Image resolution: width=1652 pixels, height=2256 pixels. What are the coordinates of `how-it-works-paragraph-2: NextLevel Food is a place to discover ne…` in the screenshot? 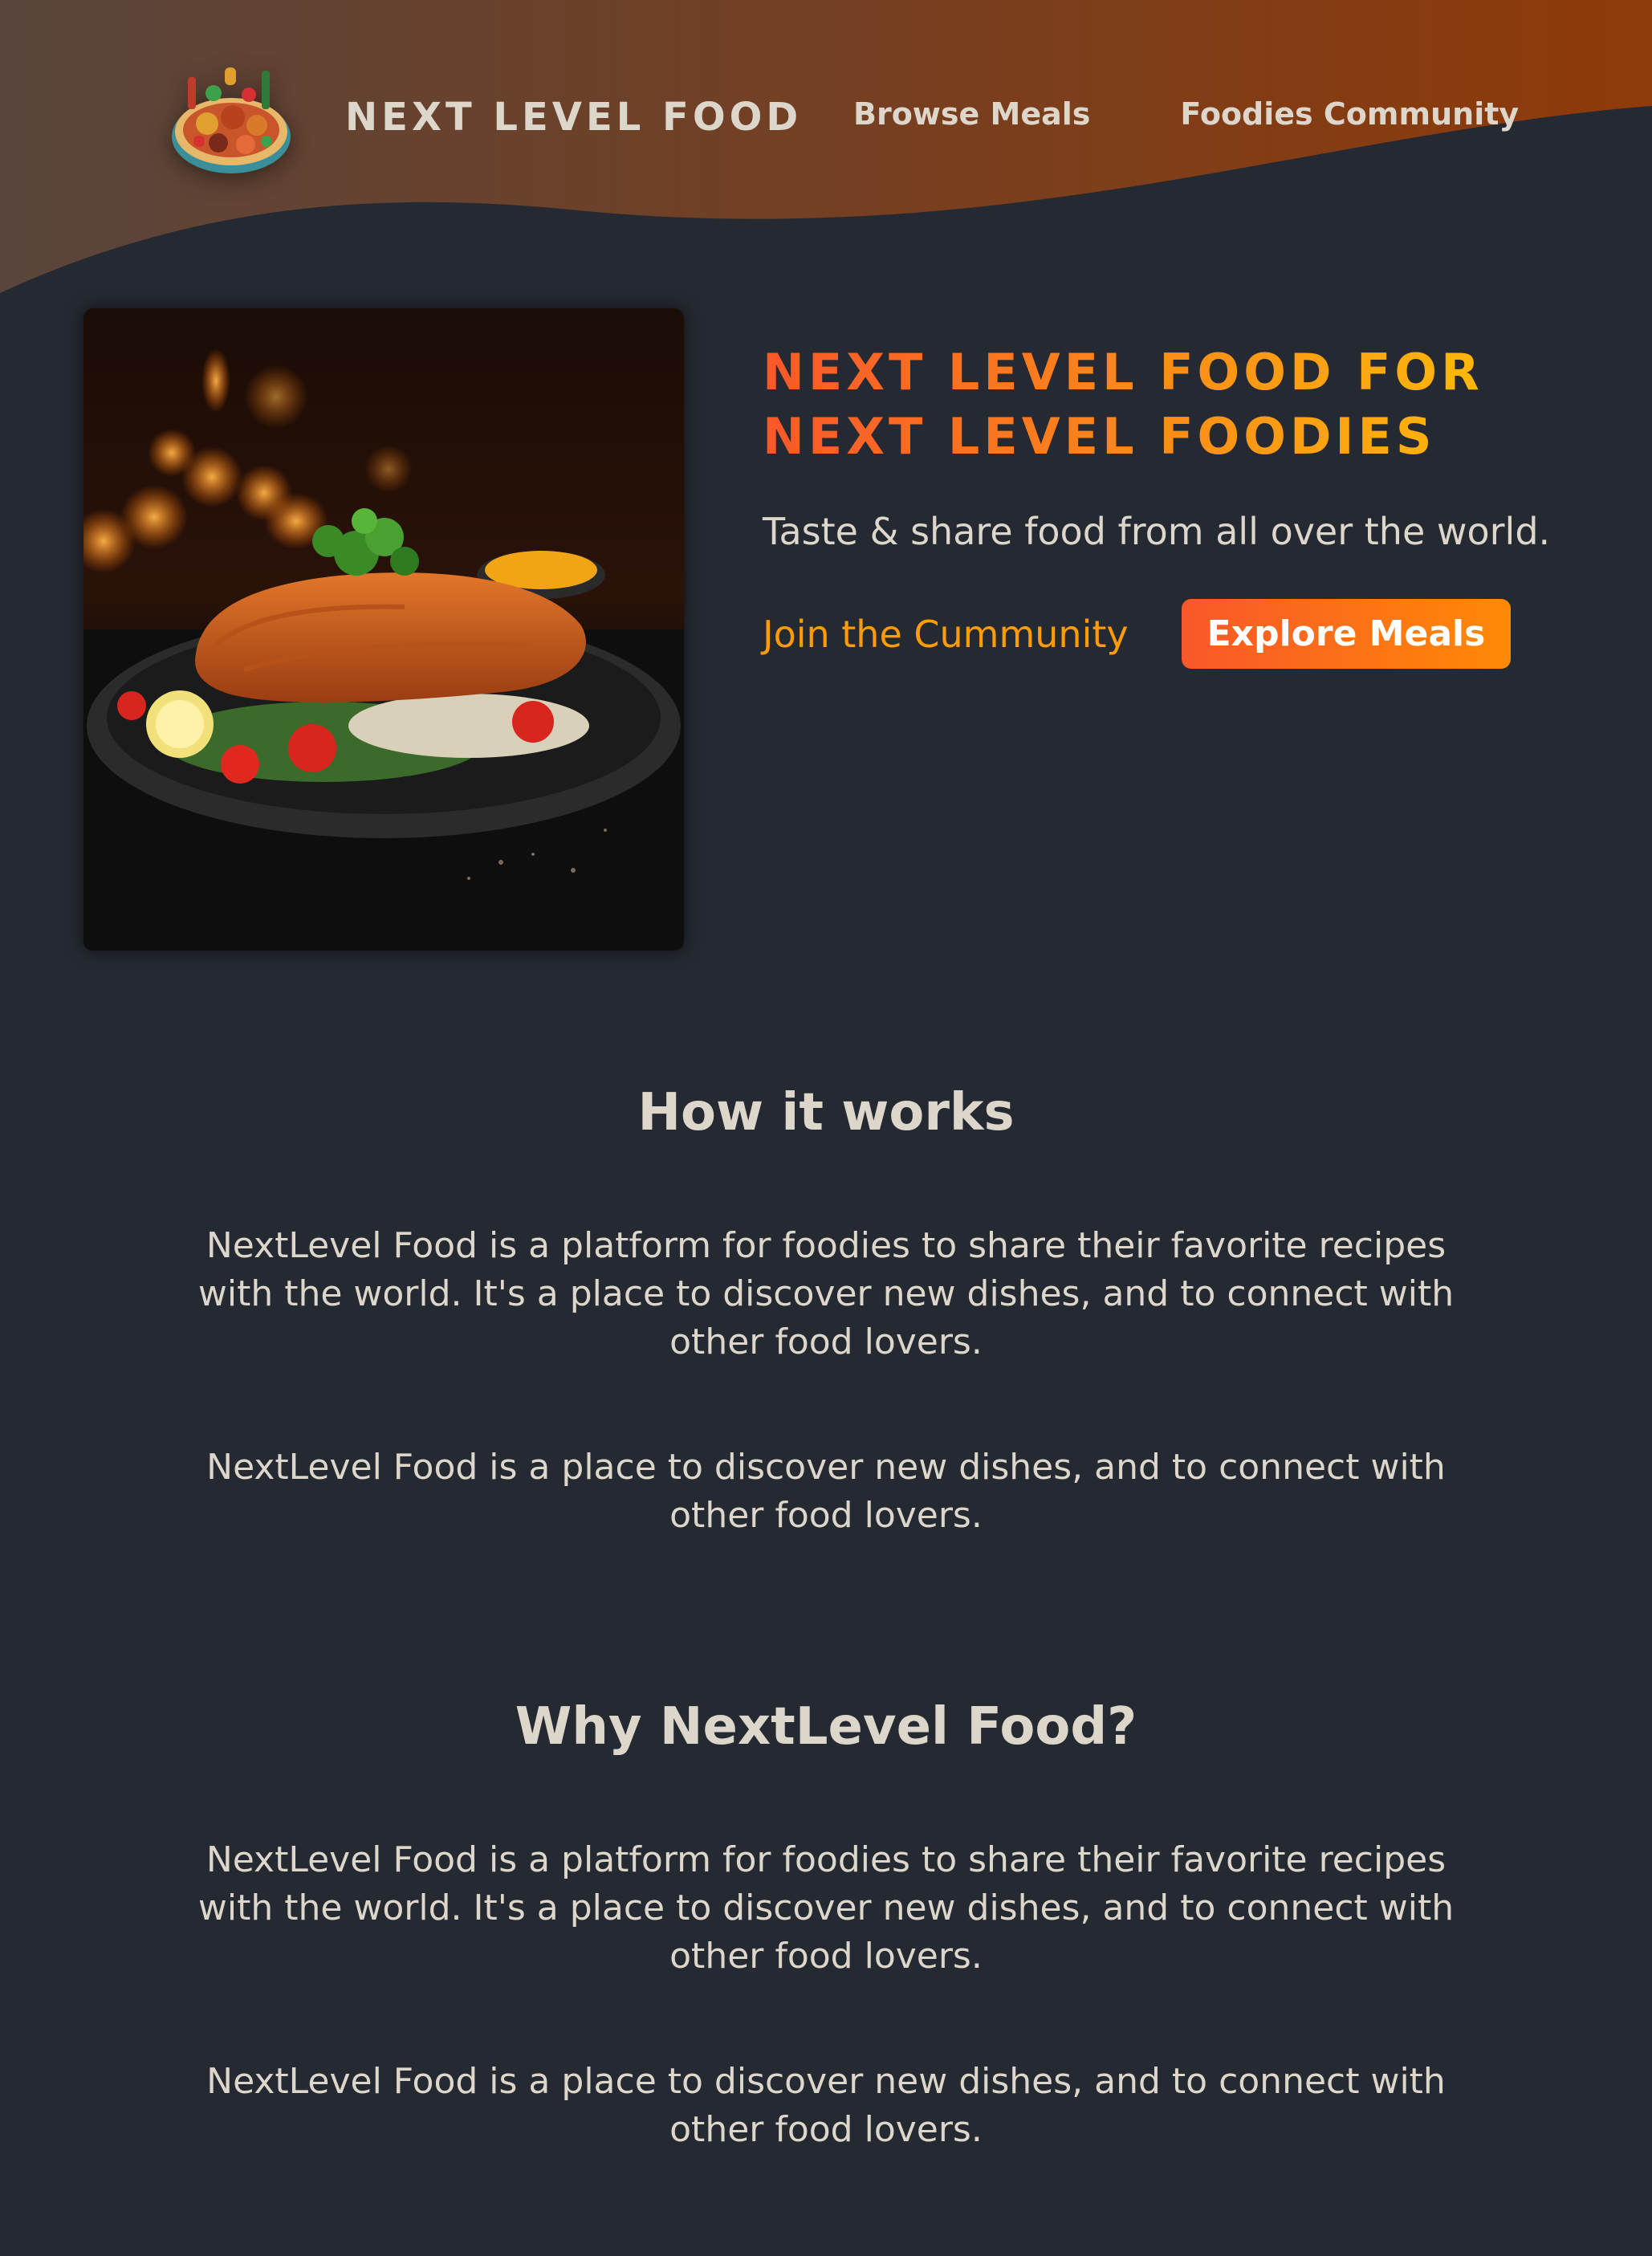 It's located at (826, 1491).